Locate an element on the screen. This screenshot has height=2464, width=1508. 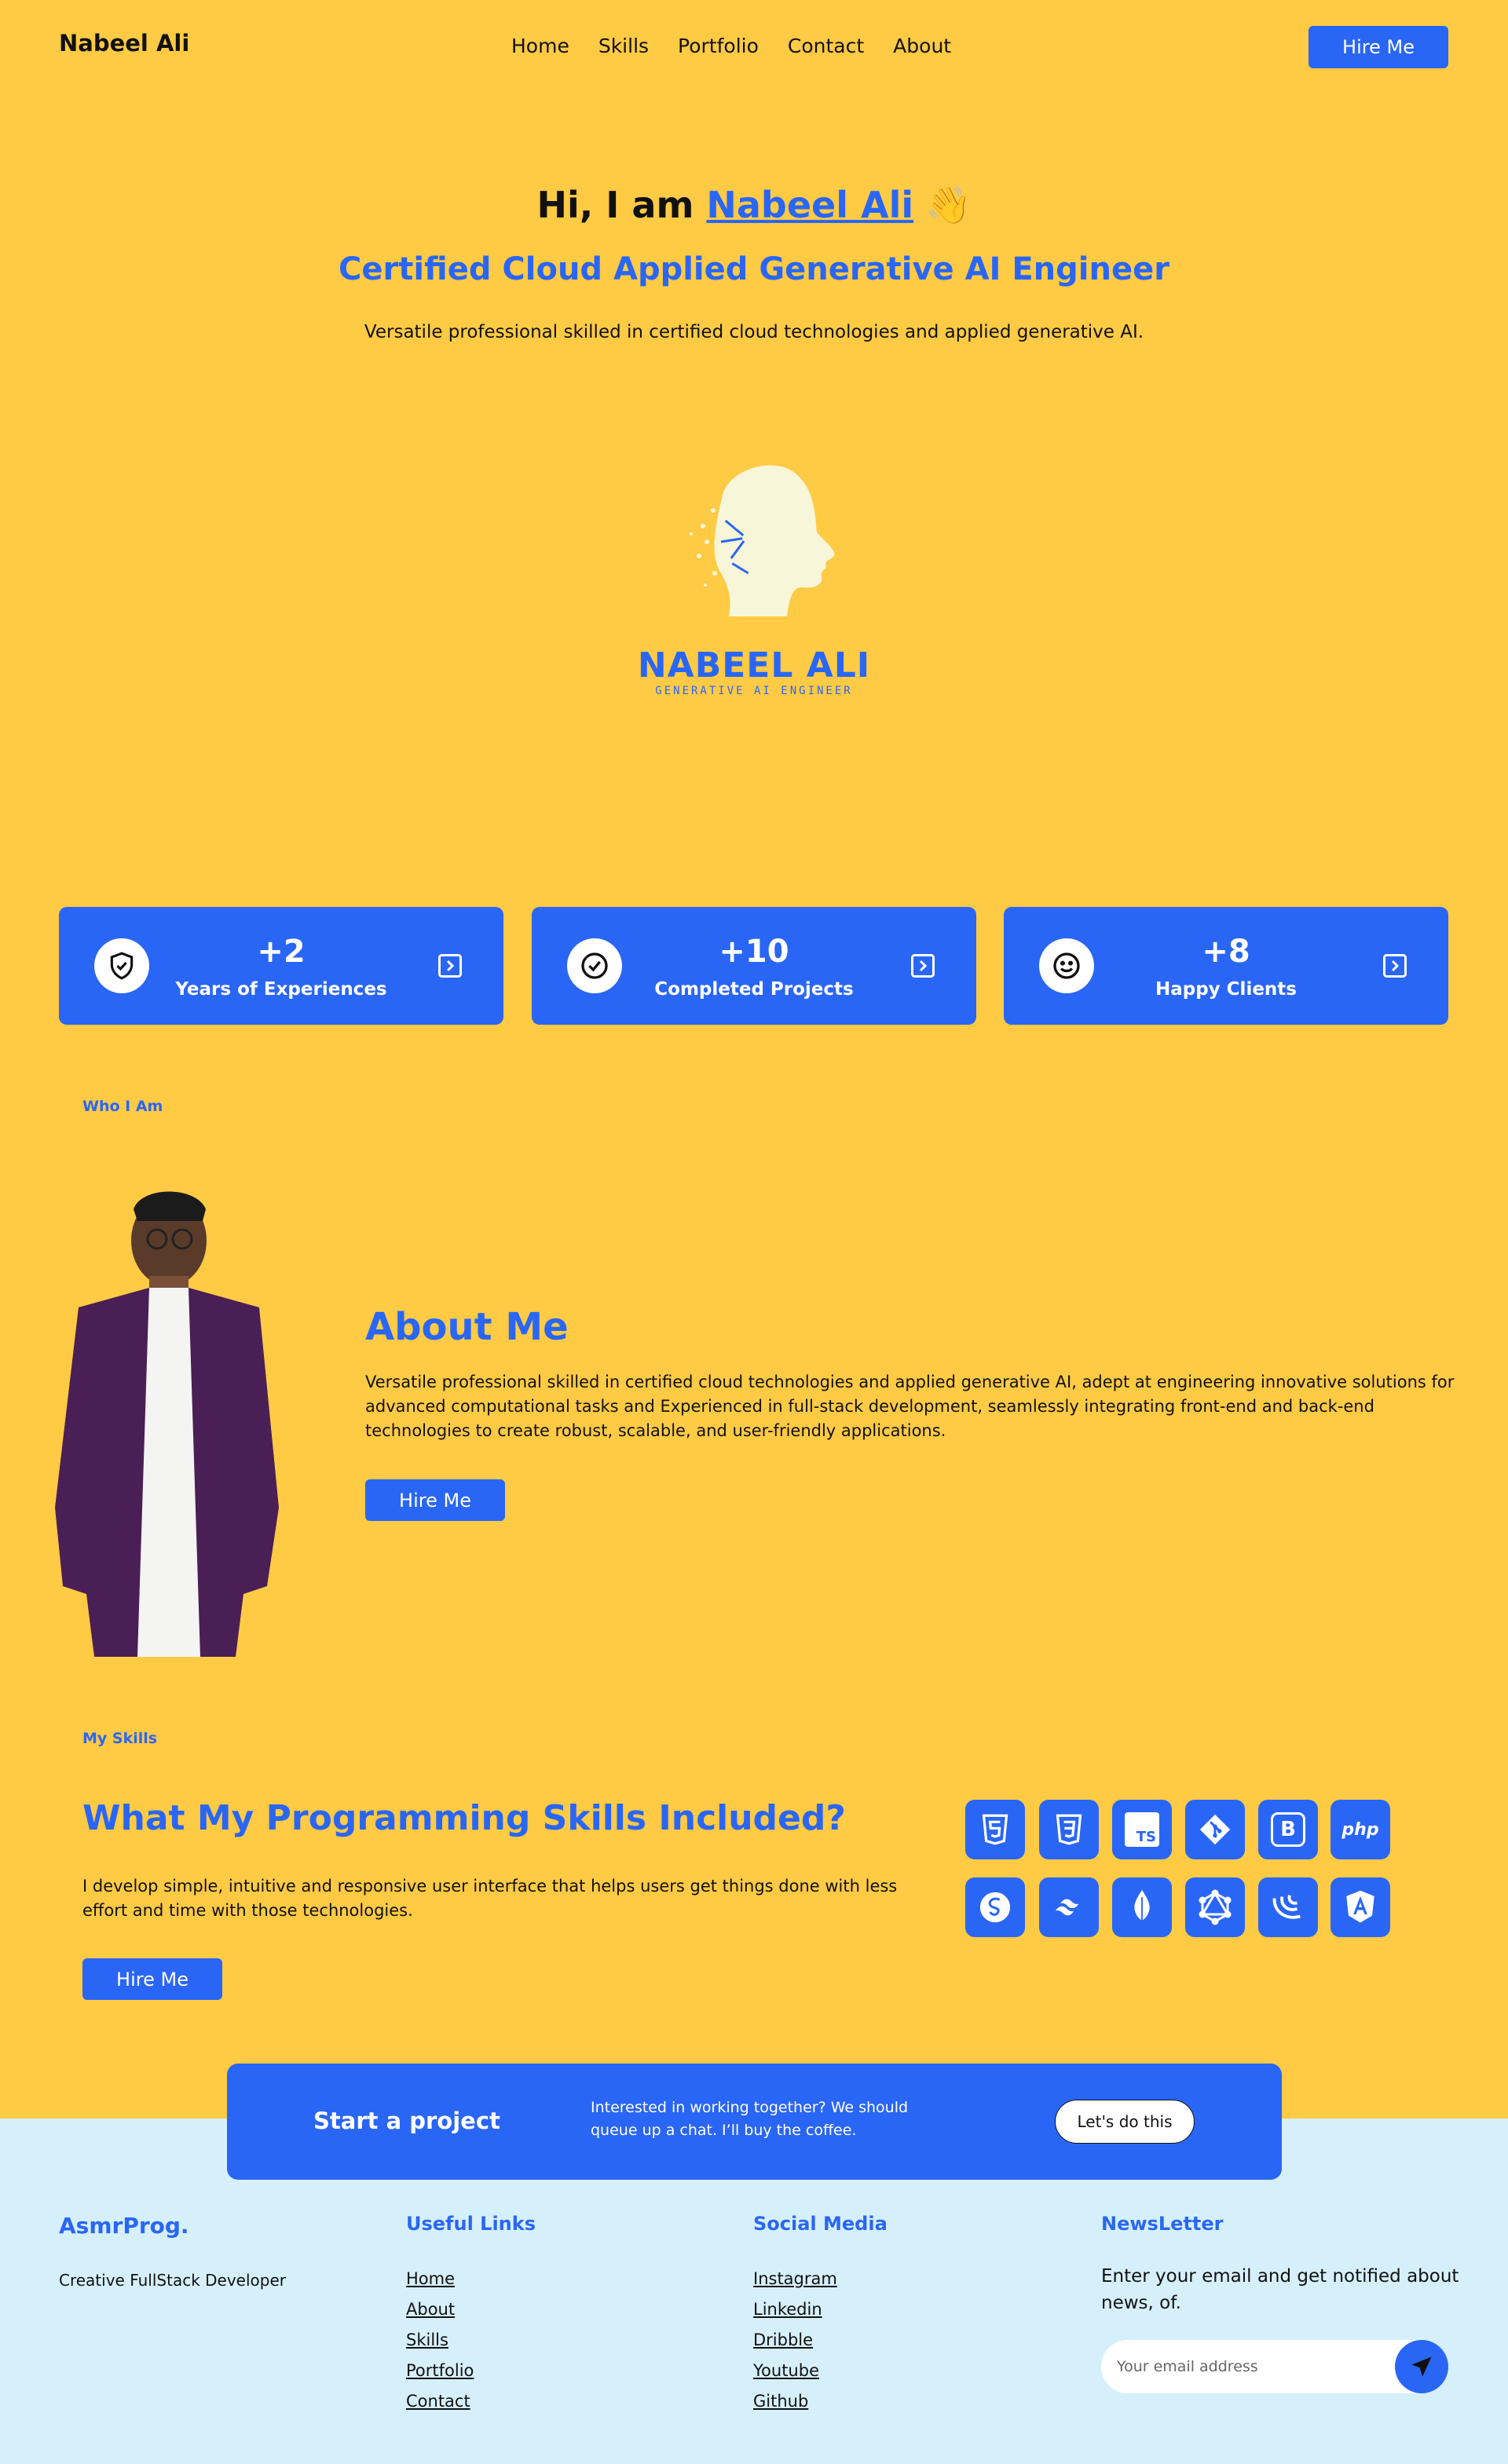
social-github: Github is located at coordinates (780, 2402).